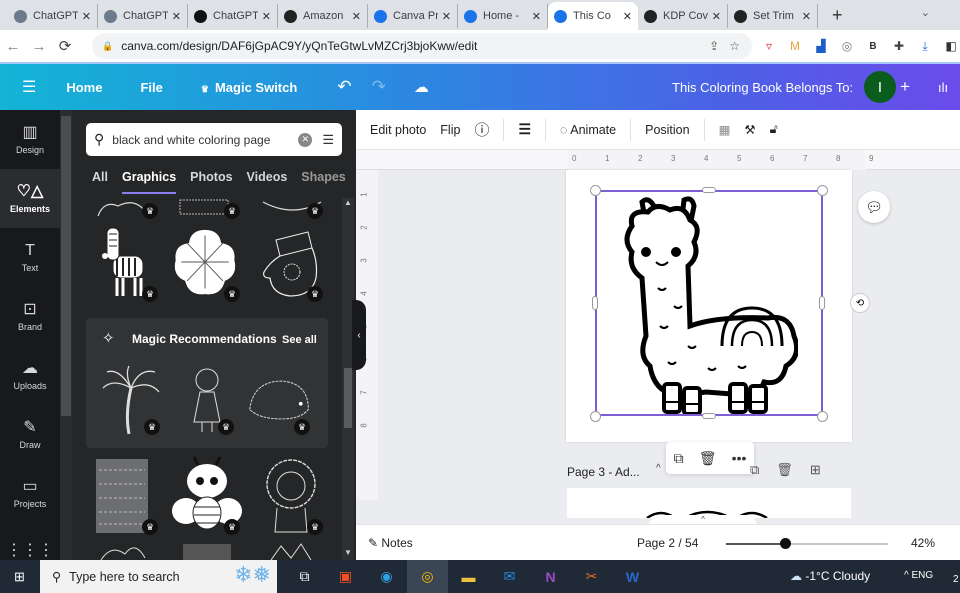 The image size is (960, 593). Describe the element at coordinates (807, 543) in the screenshot. I see `zoom-slider` at that location.